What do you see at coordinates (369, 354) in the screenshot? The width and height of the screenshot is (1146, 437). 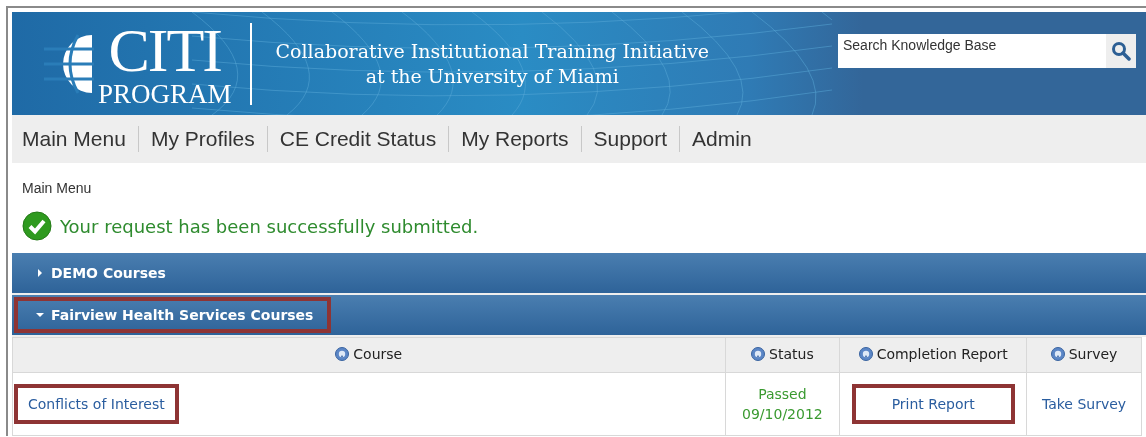 I see `column-header: Course` at bounding box center [369, 354].